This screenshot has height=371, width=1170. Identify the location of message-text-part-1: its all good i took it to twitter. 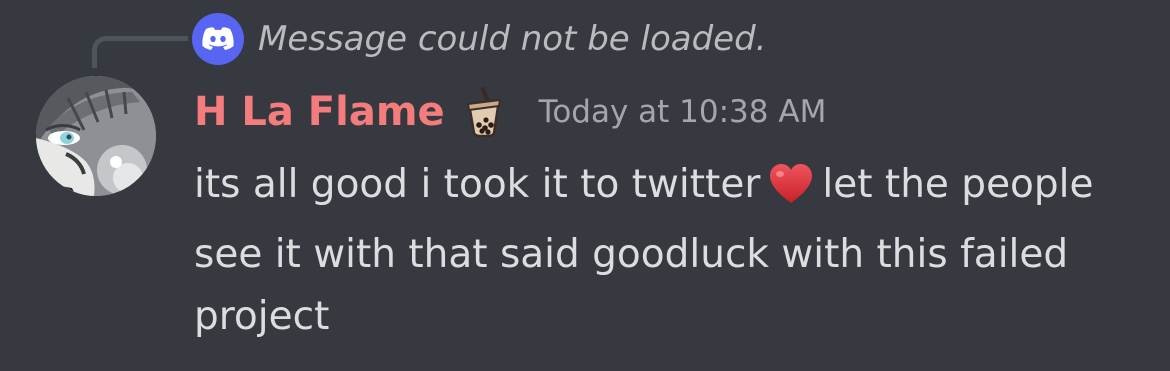
(477, 184).